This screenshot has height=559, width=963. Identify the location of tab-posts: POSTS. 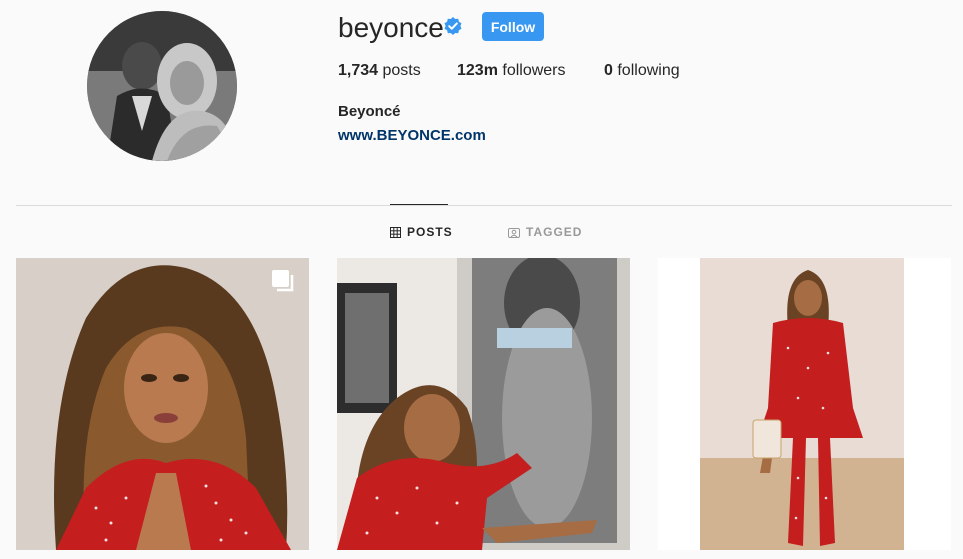
(421, 232).